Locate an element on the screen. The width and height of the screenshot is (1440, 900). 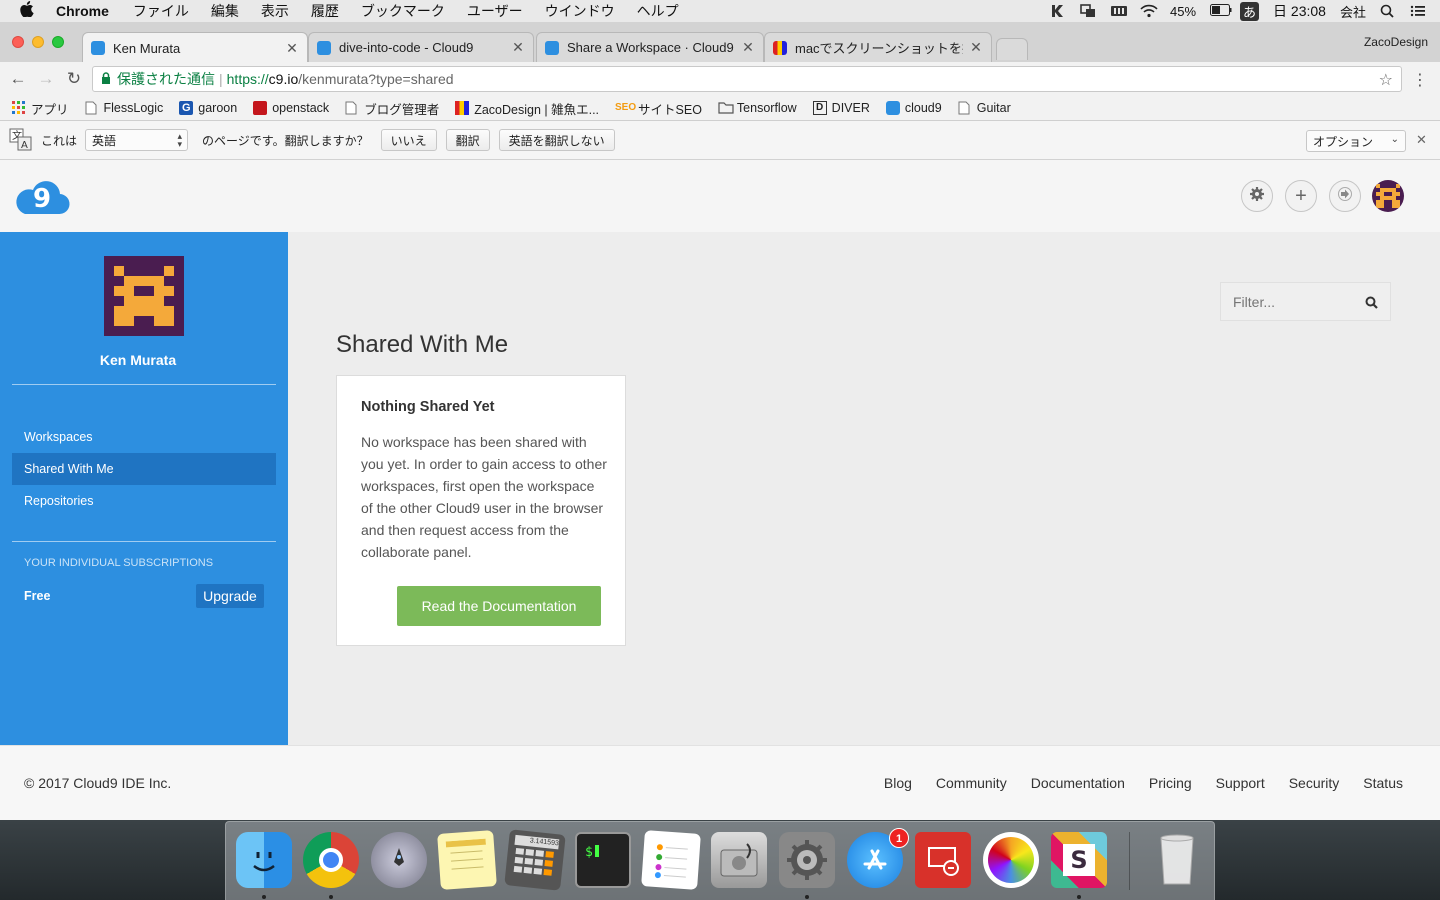
tab-share-workspace: Share a Workspace · Cloud9 ✕ is located at coordinates (650, 47).